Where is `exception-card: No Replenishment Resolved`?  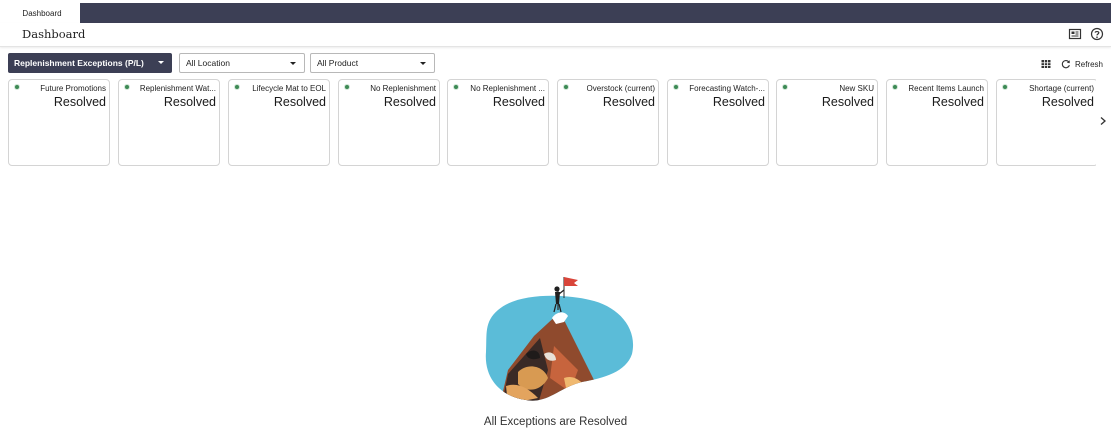 exception-card: No Replenishment Resolved is located at coordinates (389, 122).